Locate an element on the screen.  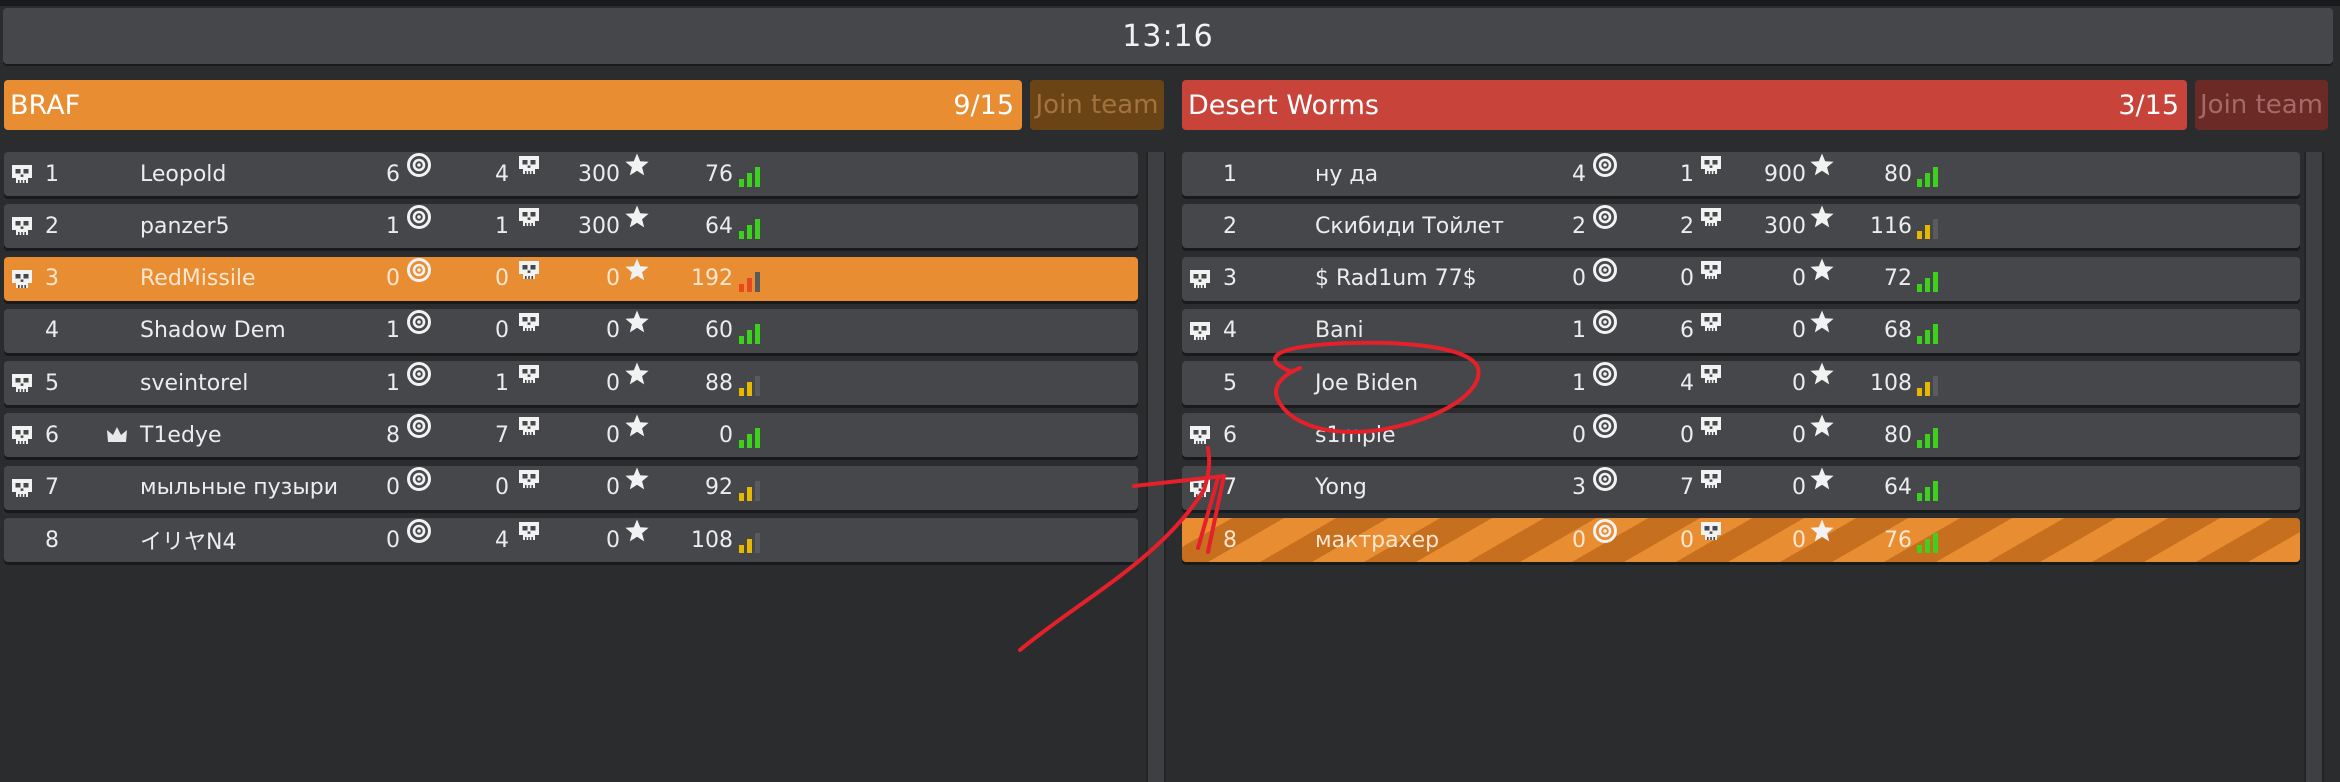
player-rank: 4 is located at coordinates (52, 331).